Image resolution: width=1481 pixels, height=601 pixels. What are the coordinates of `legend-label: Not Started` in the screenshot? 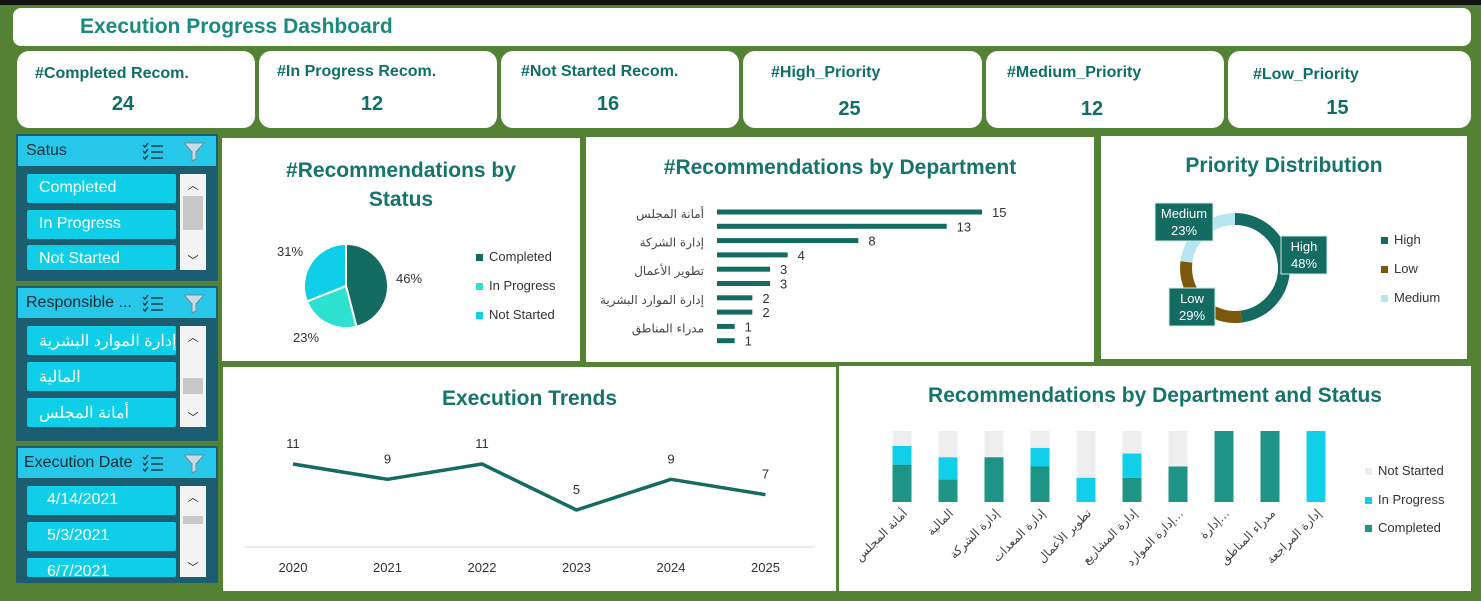 It's located at (522, 314).